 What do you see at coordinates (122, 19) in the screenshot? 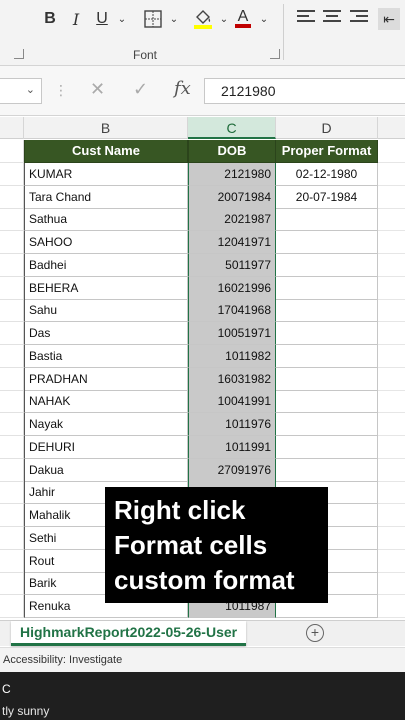
I see `underline-dropdown-icon: ⌄` at bounding box center [122, 19].